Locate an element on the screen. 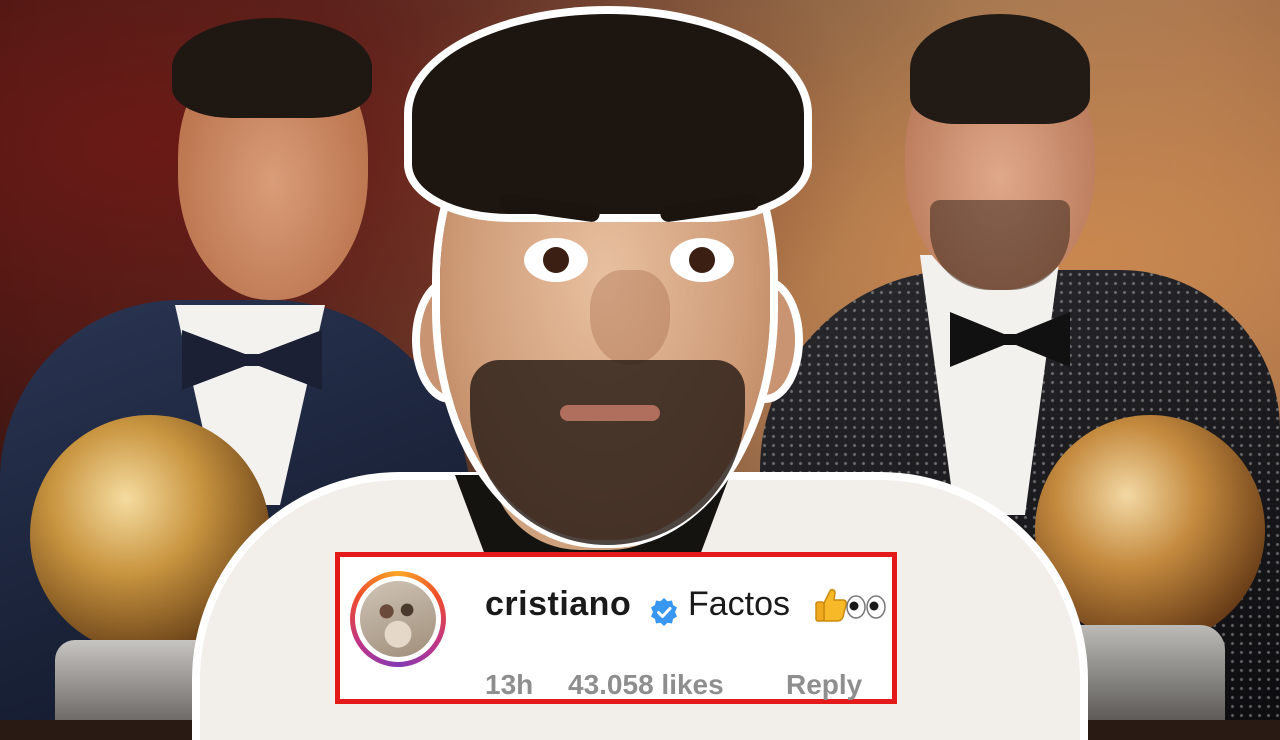 This screenshot has width=1280, height=740. comment-text: Factos is located at coordinates (739, 604).